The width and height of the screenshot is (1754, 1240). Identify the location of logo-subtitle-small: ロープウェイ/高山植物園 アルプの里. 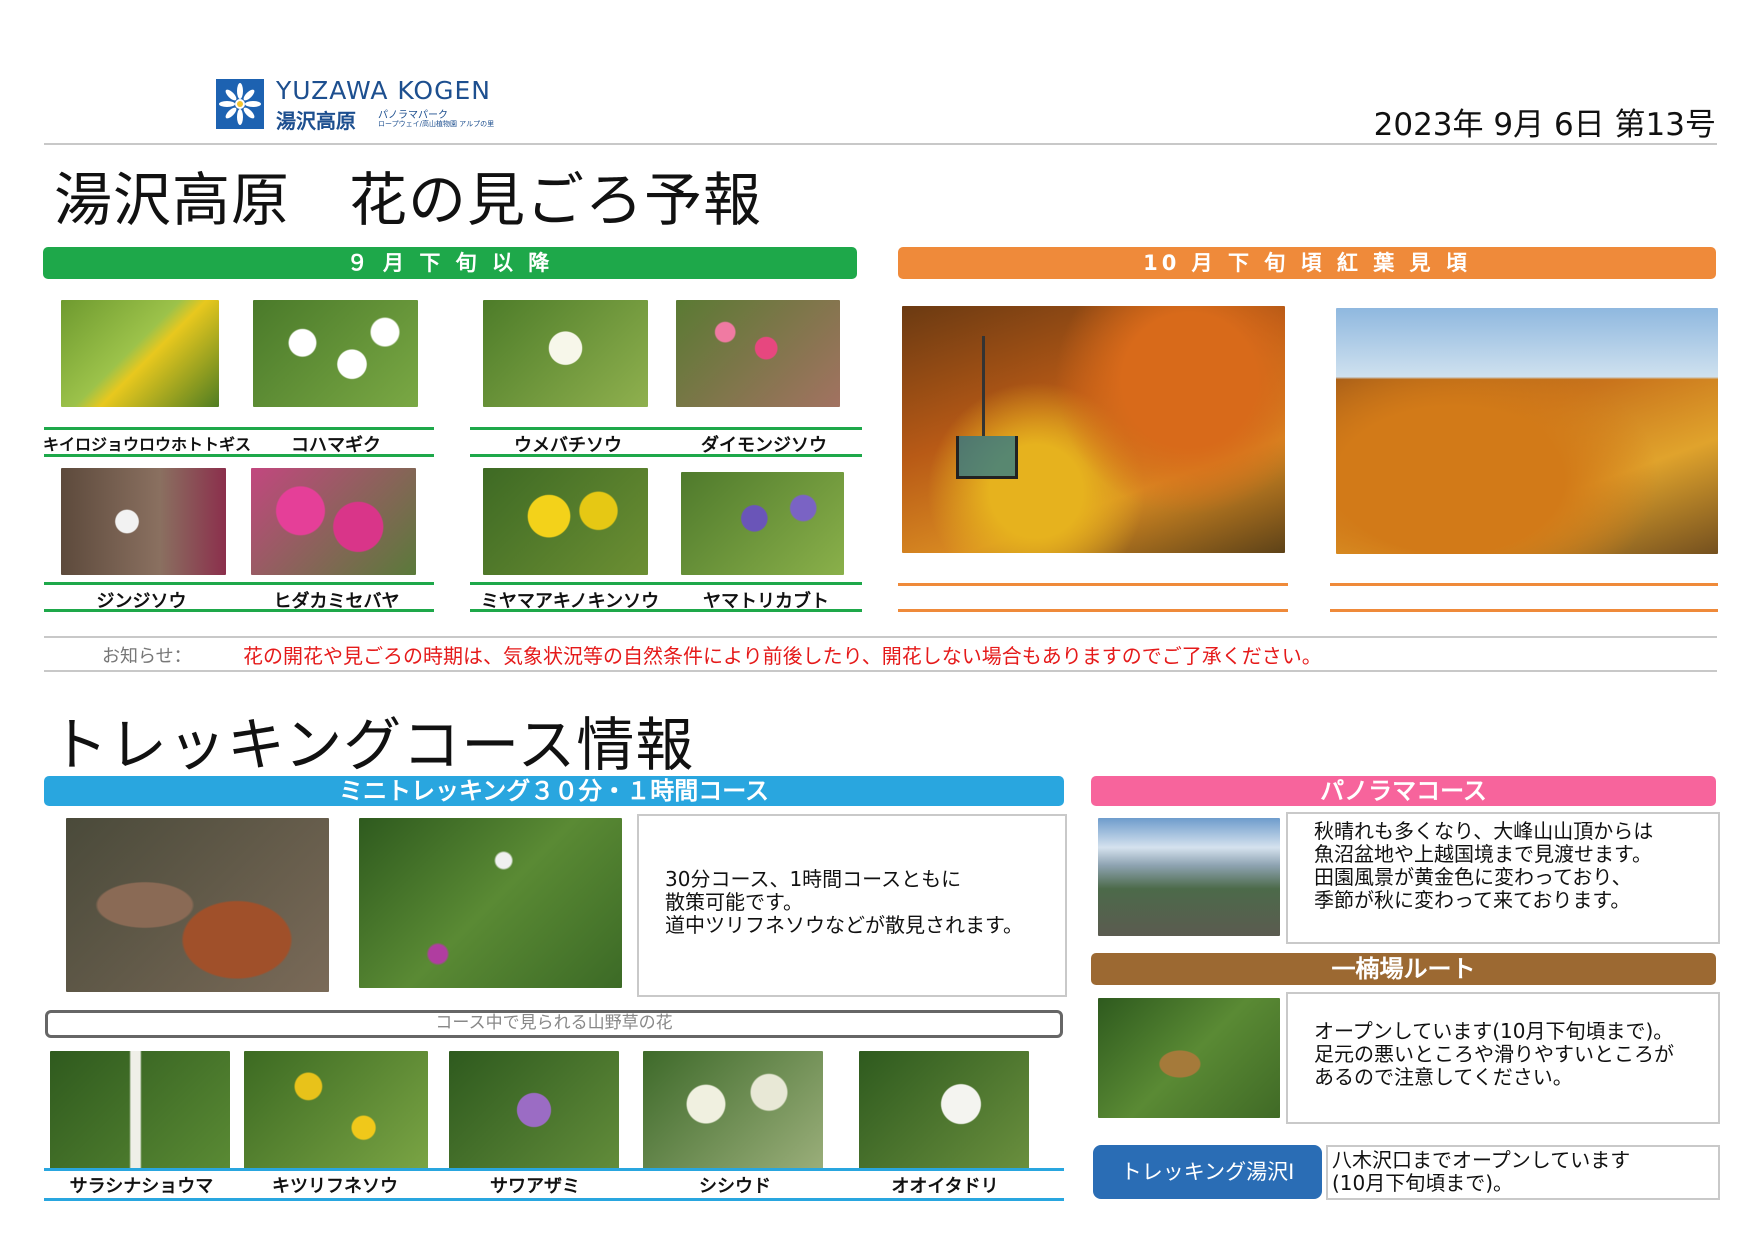
(436, 124).